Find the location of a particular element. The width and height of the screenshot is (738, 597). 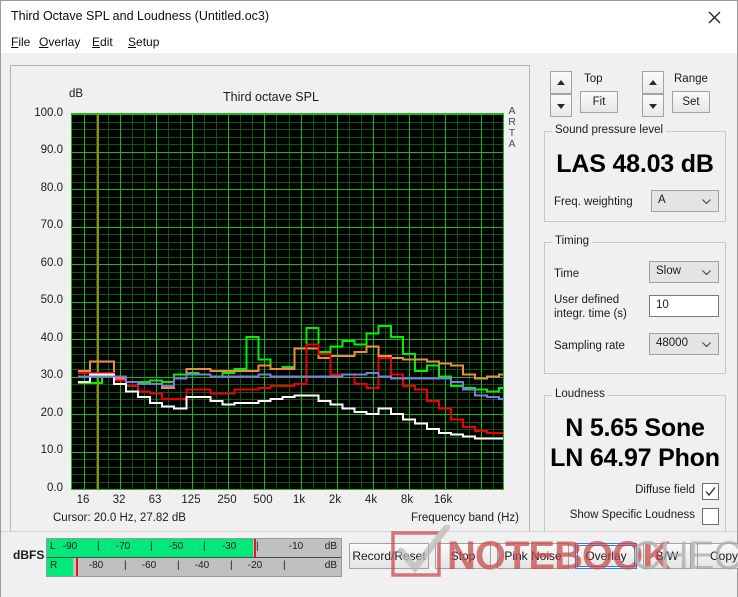

sampling-rate-select: 48000 is located at coordinates (684, 344).